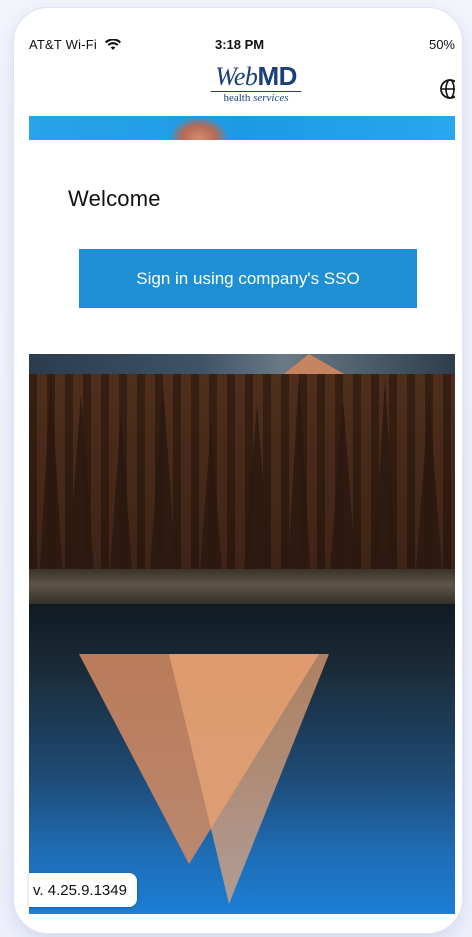  Describe the element at coordinates (199, 128) in the screenshot. I see `rock-peak-image` at that location.